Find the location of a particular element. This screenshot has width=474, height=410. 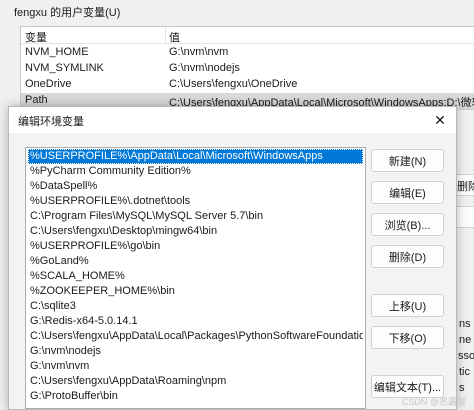

path-entry: G:\nvm\nvm is located at coordinates (195, 366).